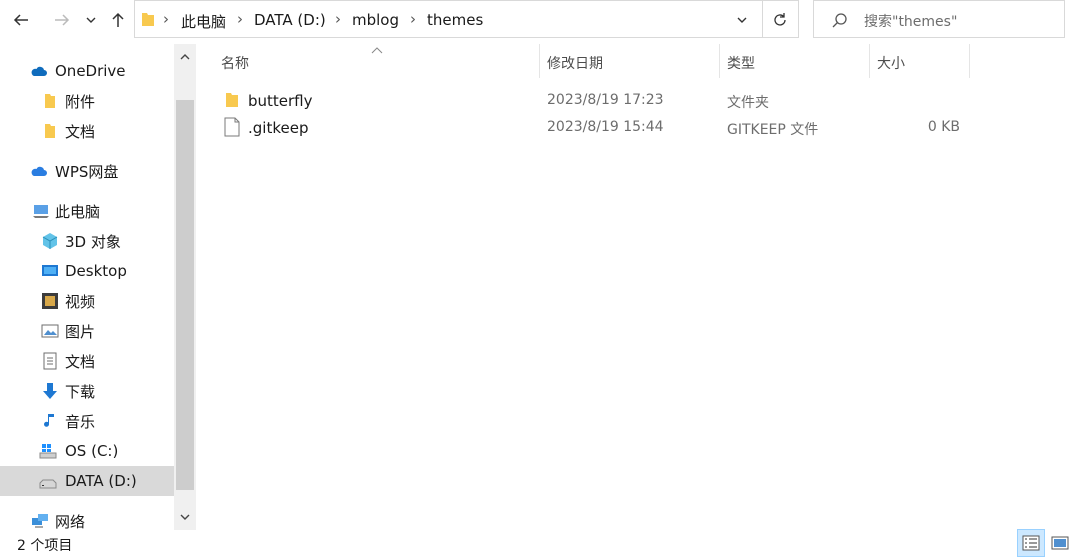 This screenshot has height=558, width=1078. What do you see at coordinates (375, 20) in the screenshot?
I see `breadcrumb-mblog: mblog` at bounding box center [375, 20].